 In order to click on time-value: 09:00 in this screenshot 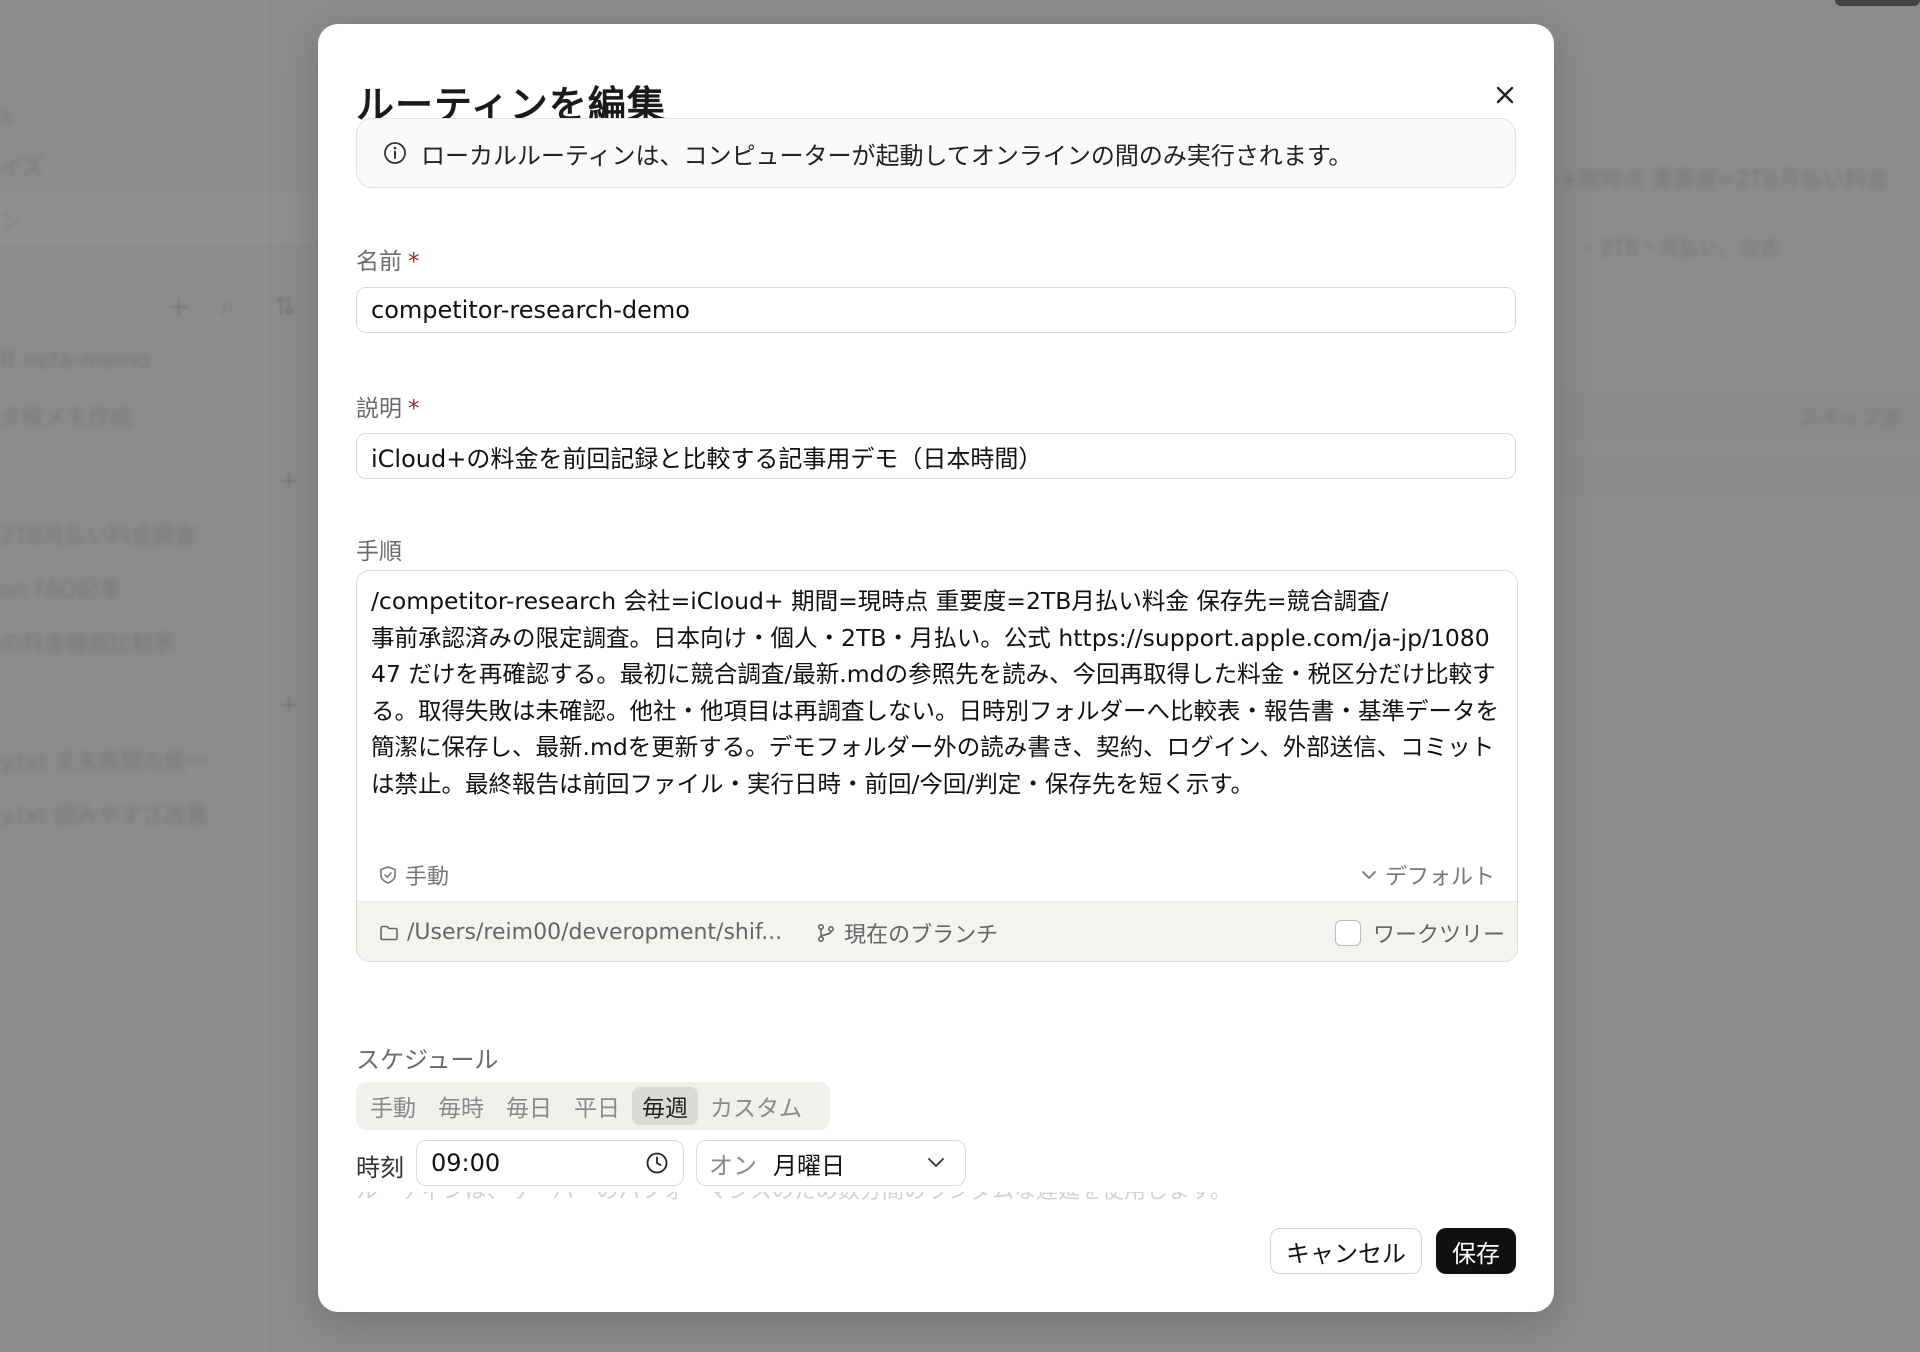, I will do `click(466, 1163)`.